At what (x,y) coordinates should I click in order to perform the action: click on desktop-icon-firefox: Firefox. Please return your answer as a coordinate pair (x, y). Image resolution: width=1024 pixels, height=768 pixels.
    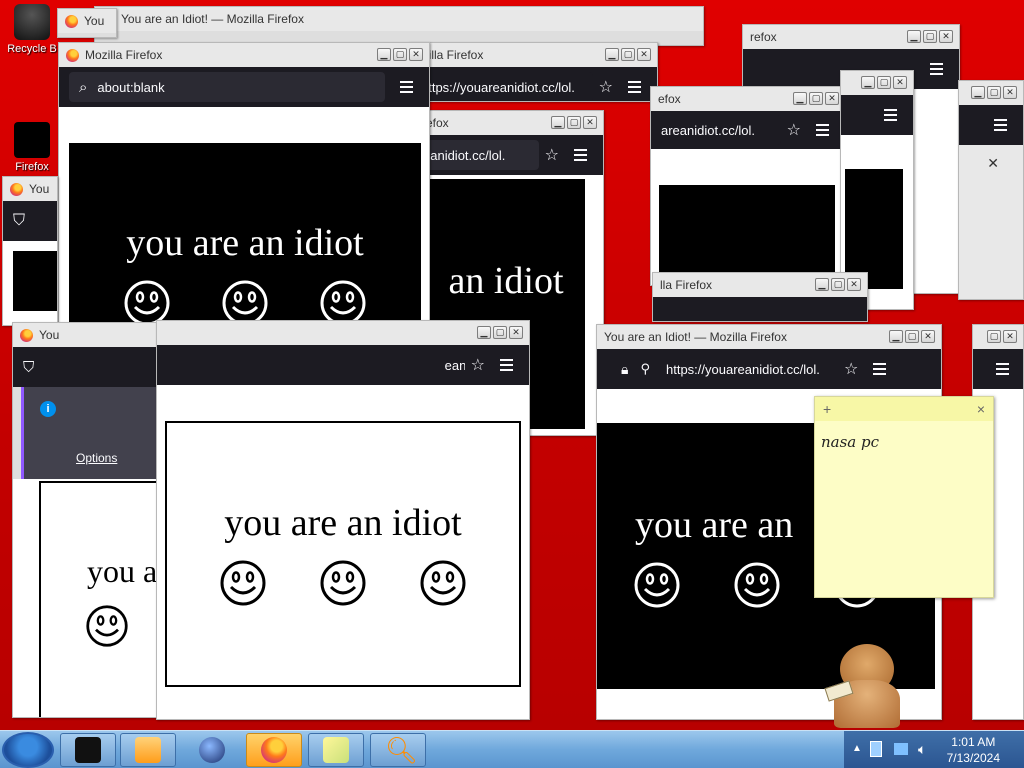
    Looking at the image, I should click on (32, 147).